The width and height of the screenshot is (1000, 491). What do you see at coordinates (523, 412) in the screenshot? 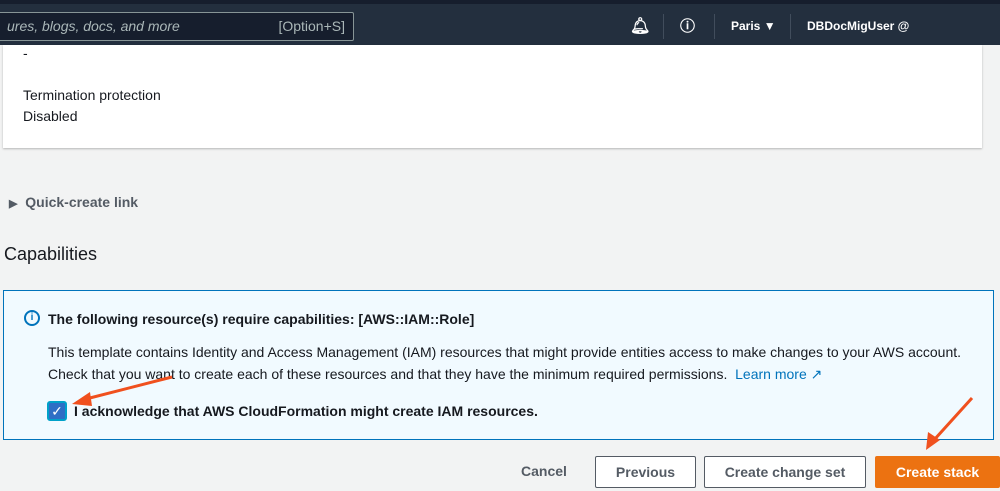
I see `annotation-arrows` at bounding box center [523, 412].